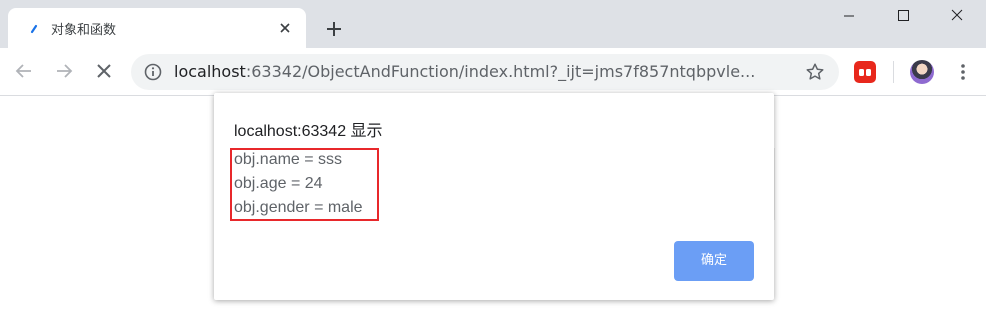 This screenshot has height=315, width=986. Describe the element at coordinates (334, 29) in the screenshot. I see `new-tab-icon` at that location.